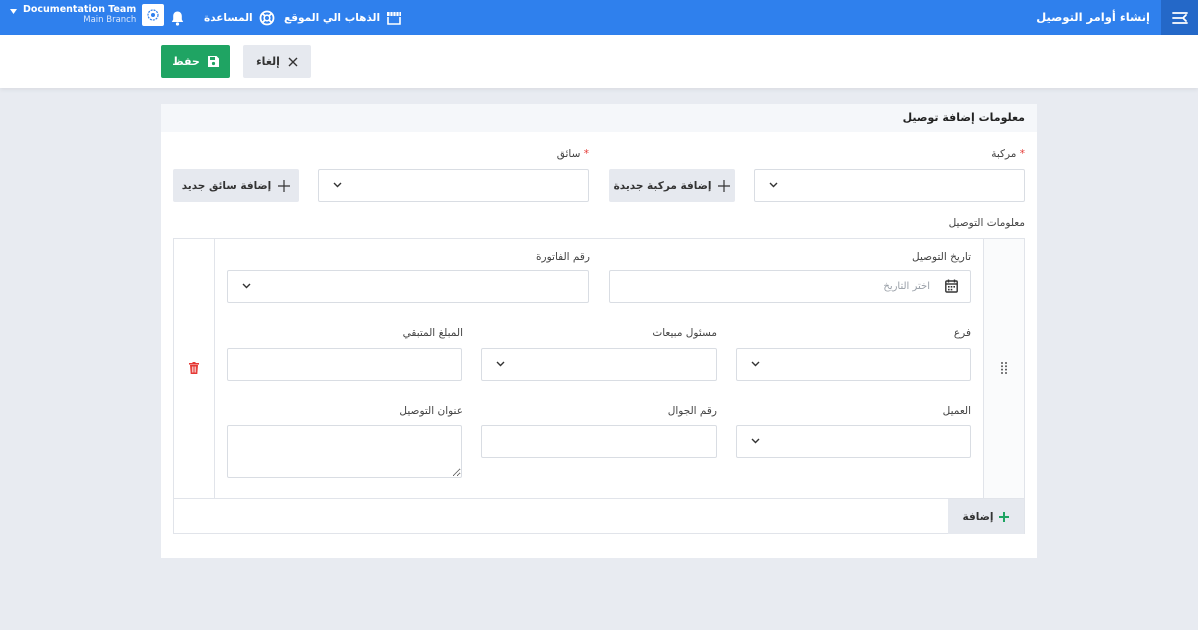 The width and height of the screenshot is (1198, 630). I want to click on vehicle-label: مركبة *, so click(1008, 154).